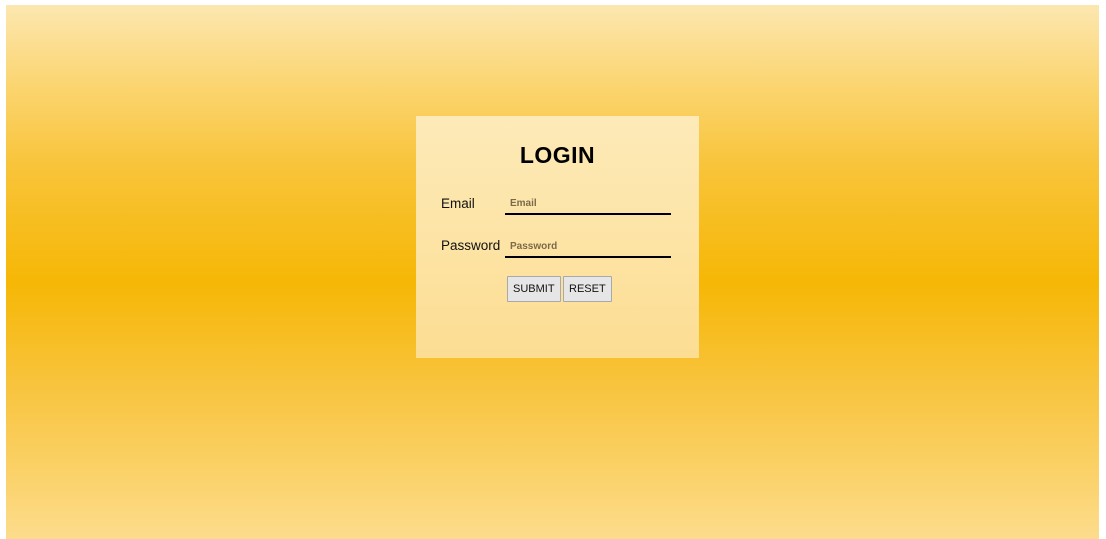  What do you see at coordinates (458, 203) in the screenshot?
I see `email-label: Email` at bounding box center [458, 203].